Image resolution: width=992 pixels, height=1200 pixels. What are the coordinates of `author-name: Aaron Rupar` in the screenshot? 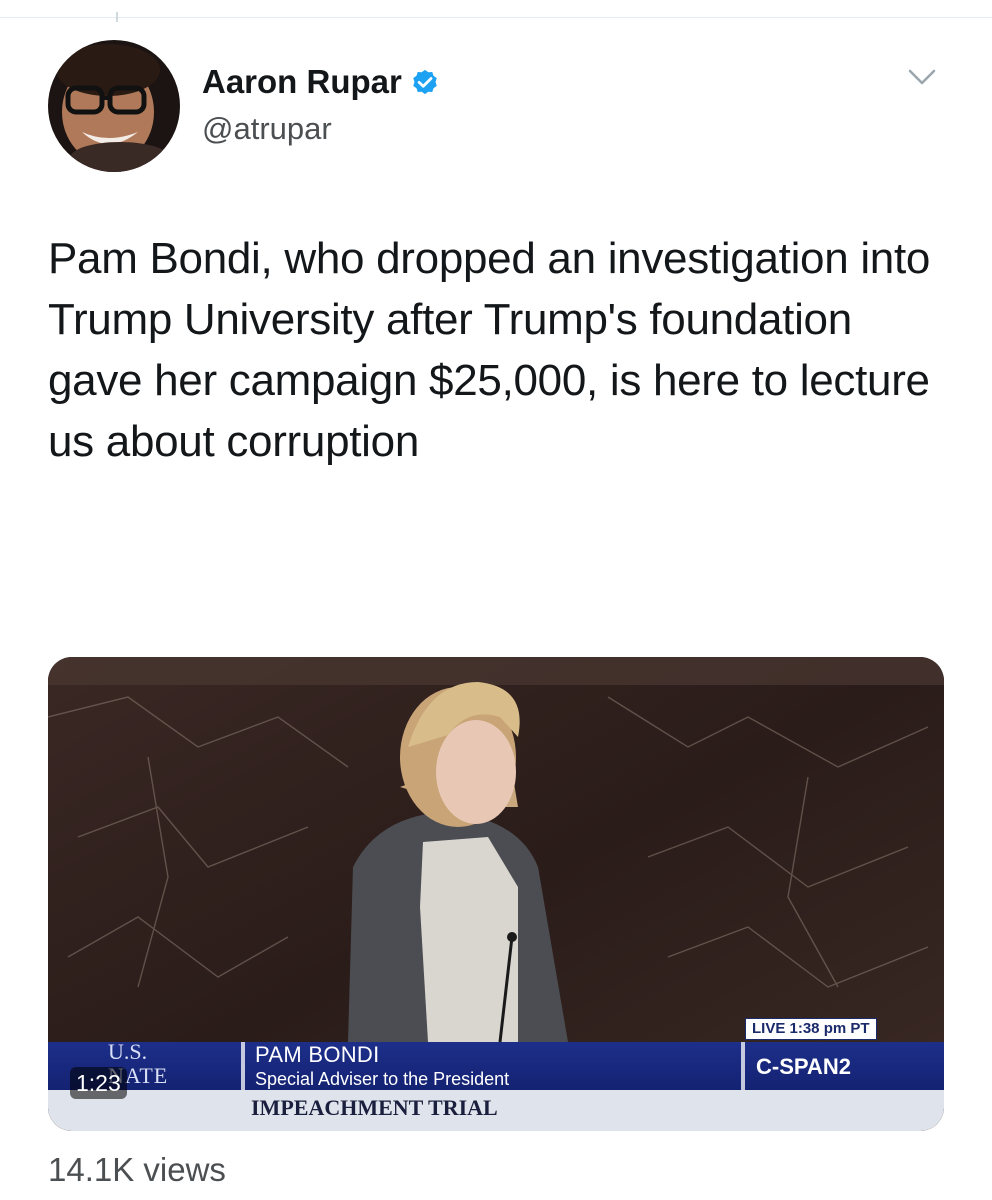 It's located at (321, 82).